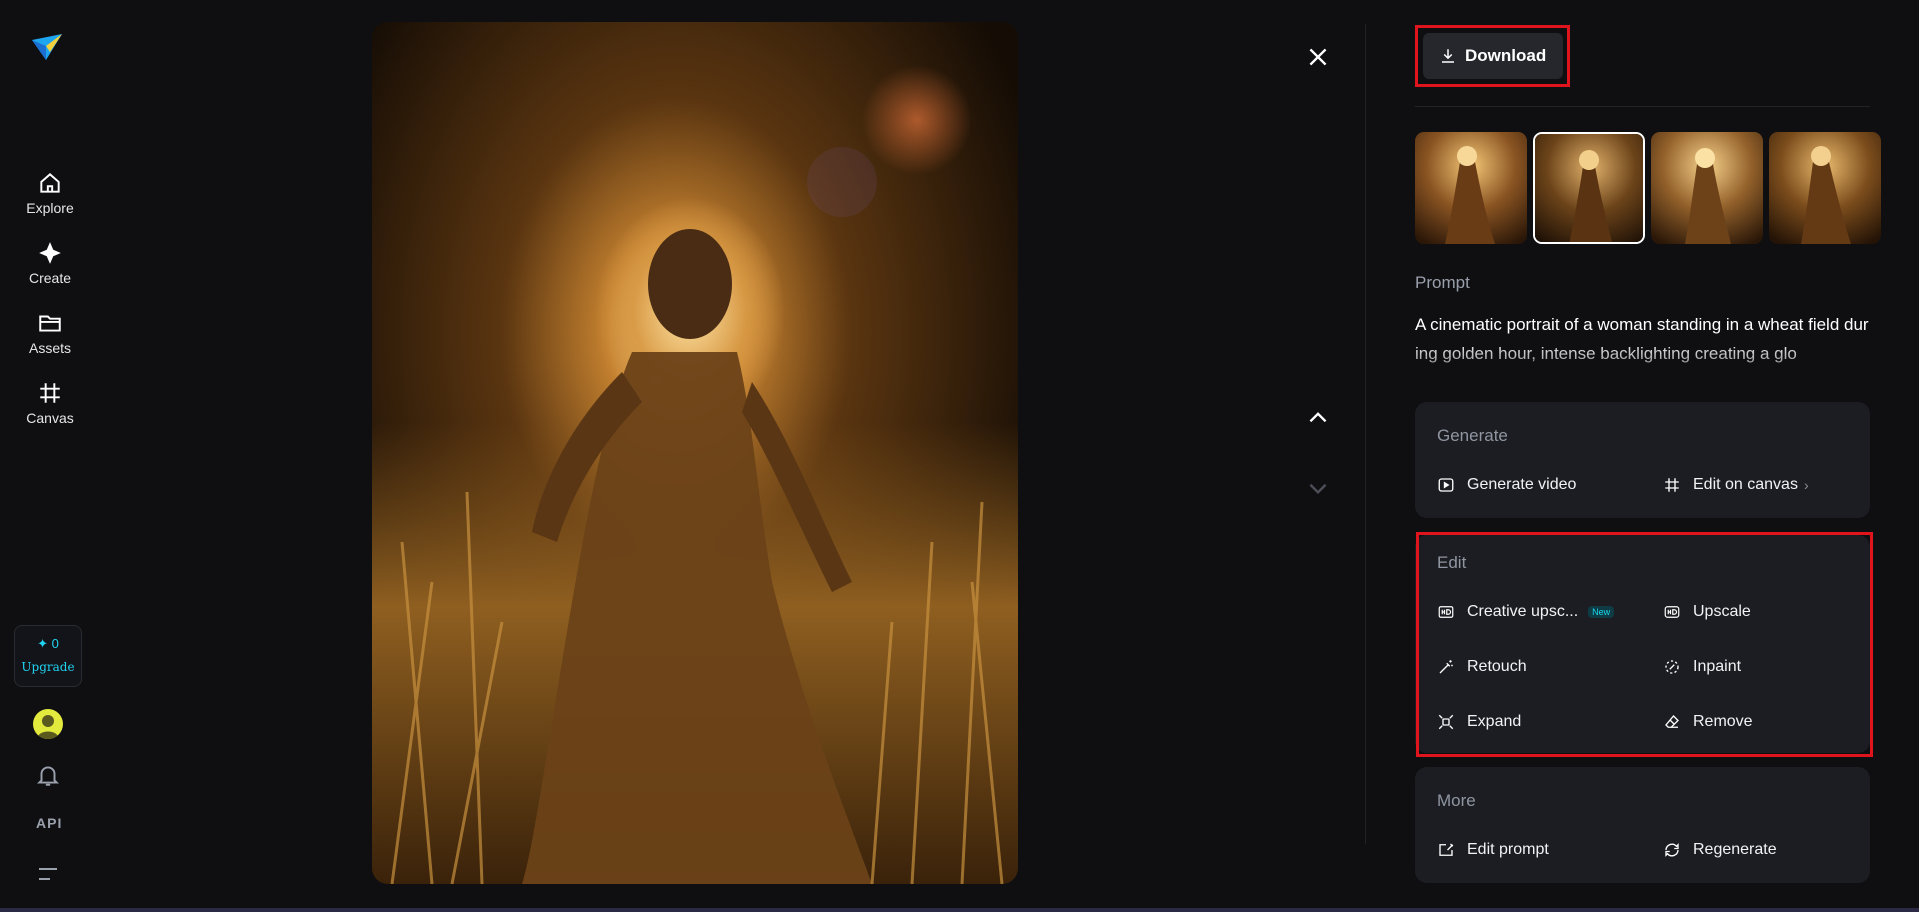  What do you see at coordinates (48, 874) in the screenshot?
I see `menu-icon` at bounding box center [48, 874].